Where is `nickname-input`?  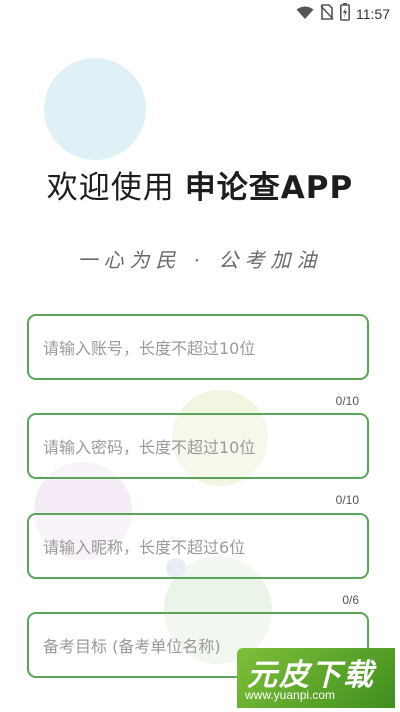 nickname-input is located at coordinates (198, 547).